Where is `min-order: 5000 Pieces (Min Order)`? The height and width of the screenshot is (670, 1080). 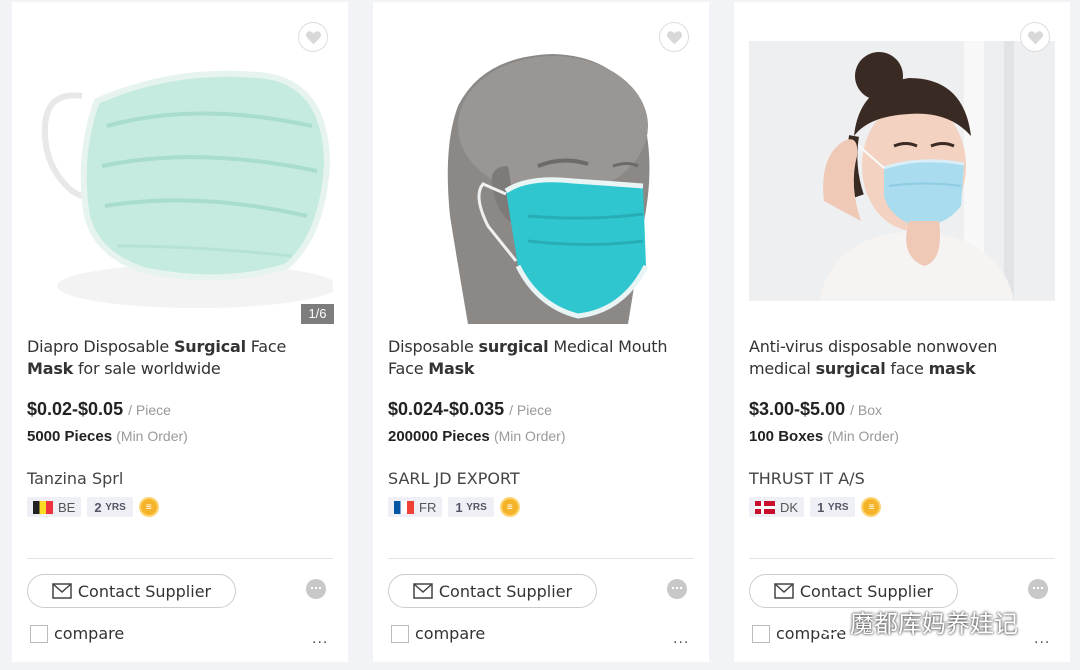
min-order: 5000 Pieces (Min Order) is located at coordinates (107, 436).